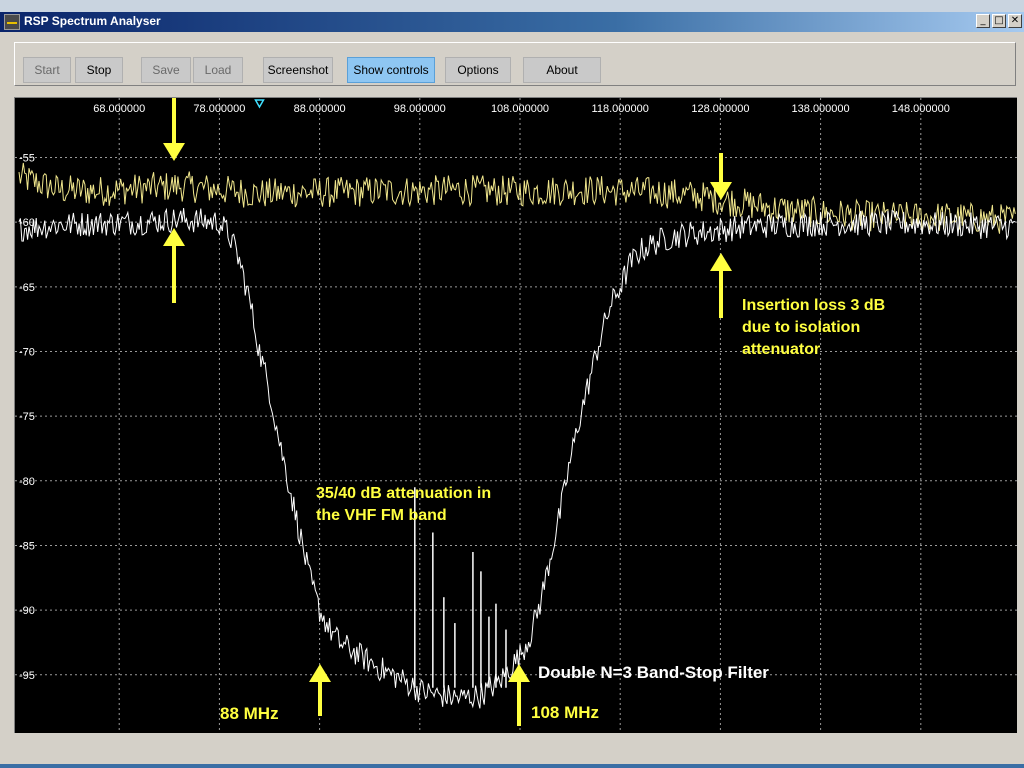  Describe the element at coordinates (47, 70) in the screenshot. I see `start-button: Start` at that location.